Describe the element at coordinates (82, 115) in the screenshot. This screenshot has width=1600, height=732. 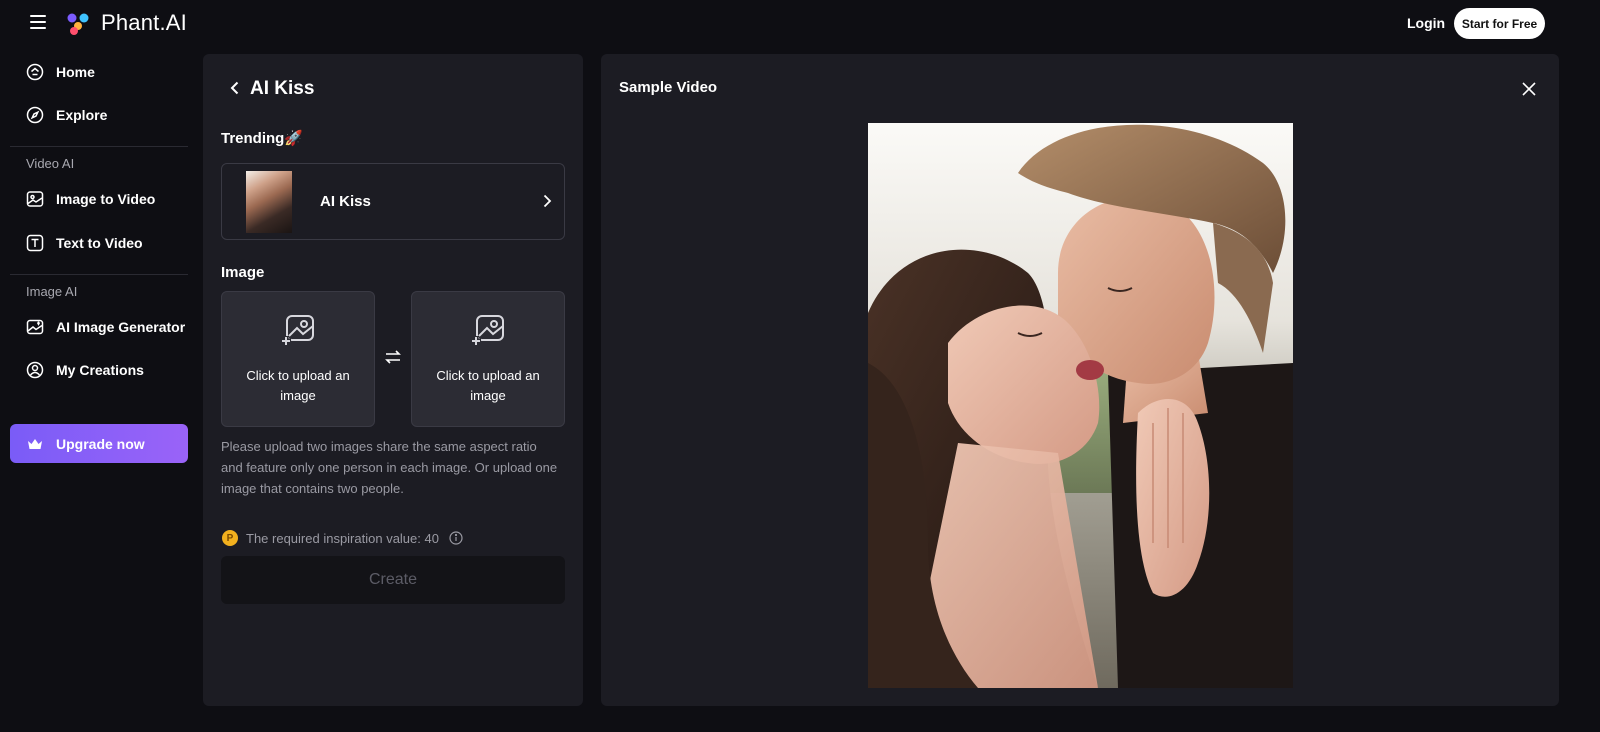
I see `sidebar-item-label: Explore` at that location.